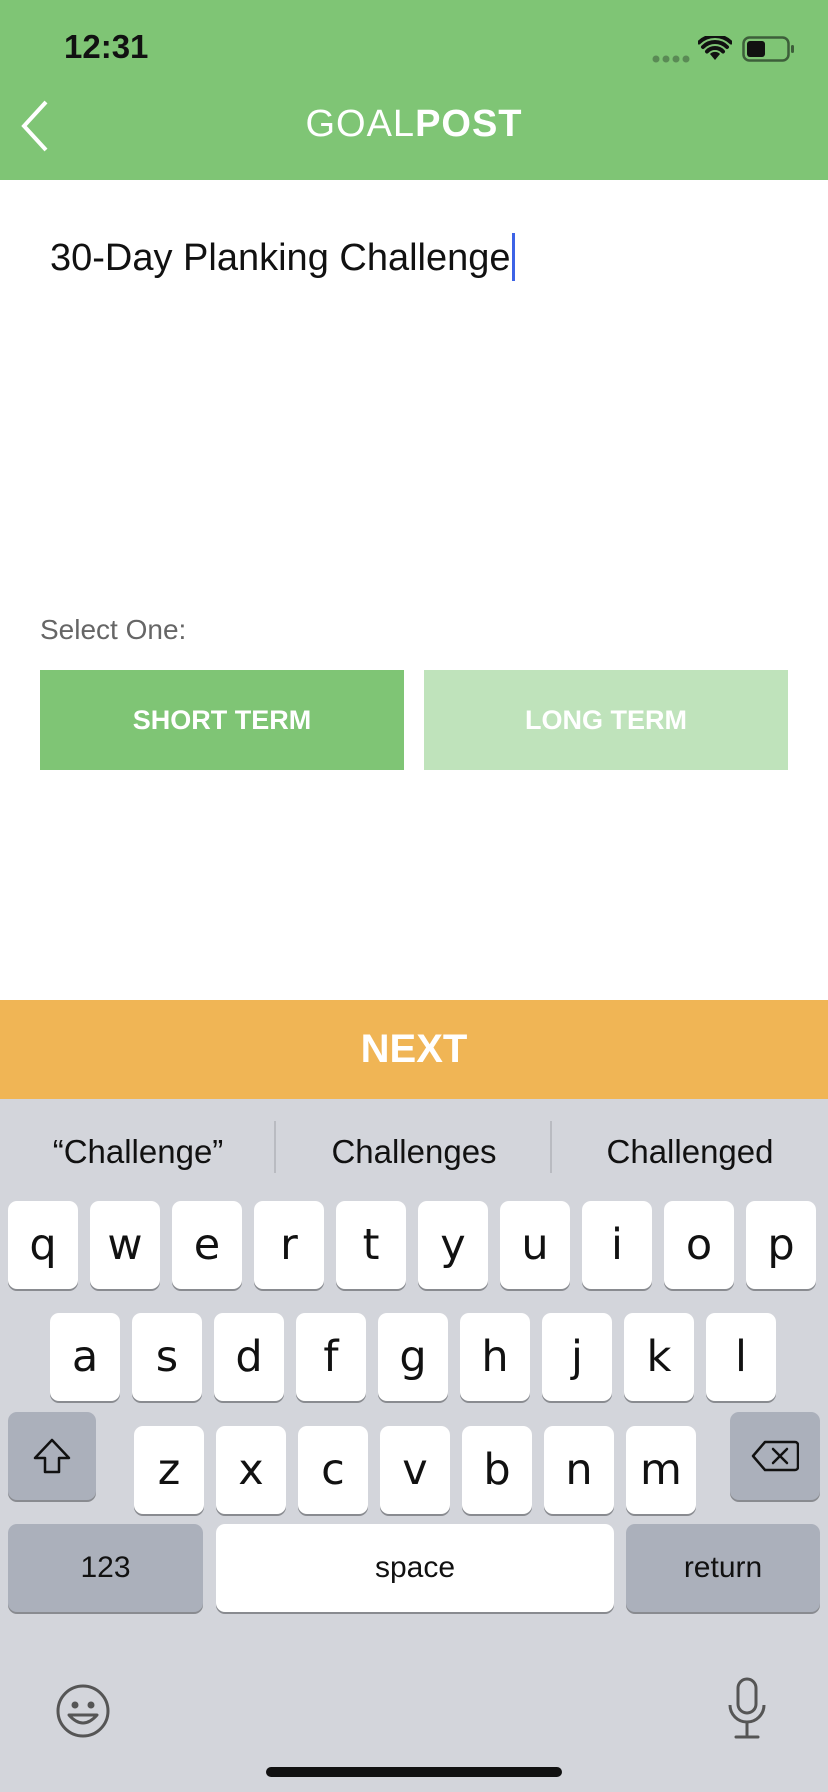 The image size is (828, 1792). I want to click on suggestion-1: “Challenge”, so click(138, 1152).